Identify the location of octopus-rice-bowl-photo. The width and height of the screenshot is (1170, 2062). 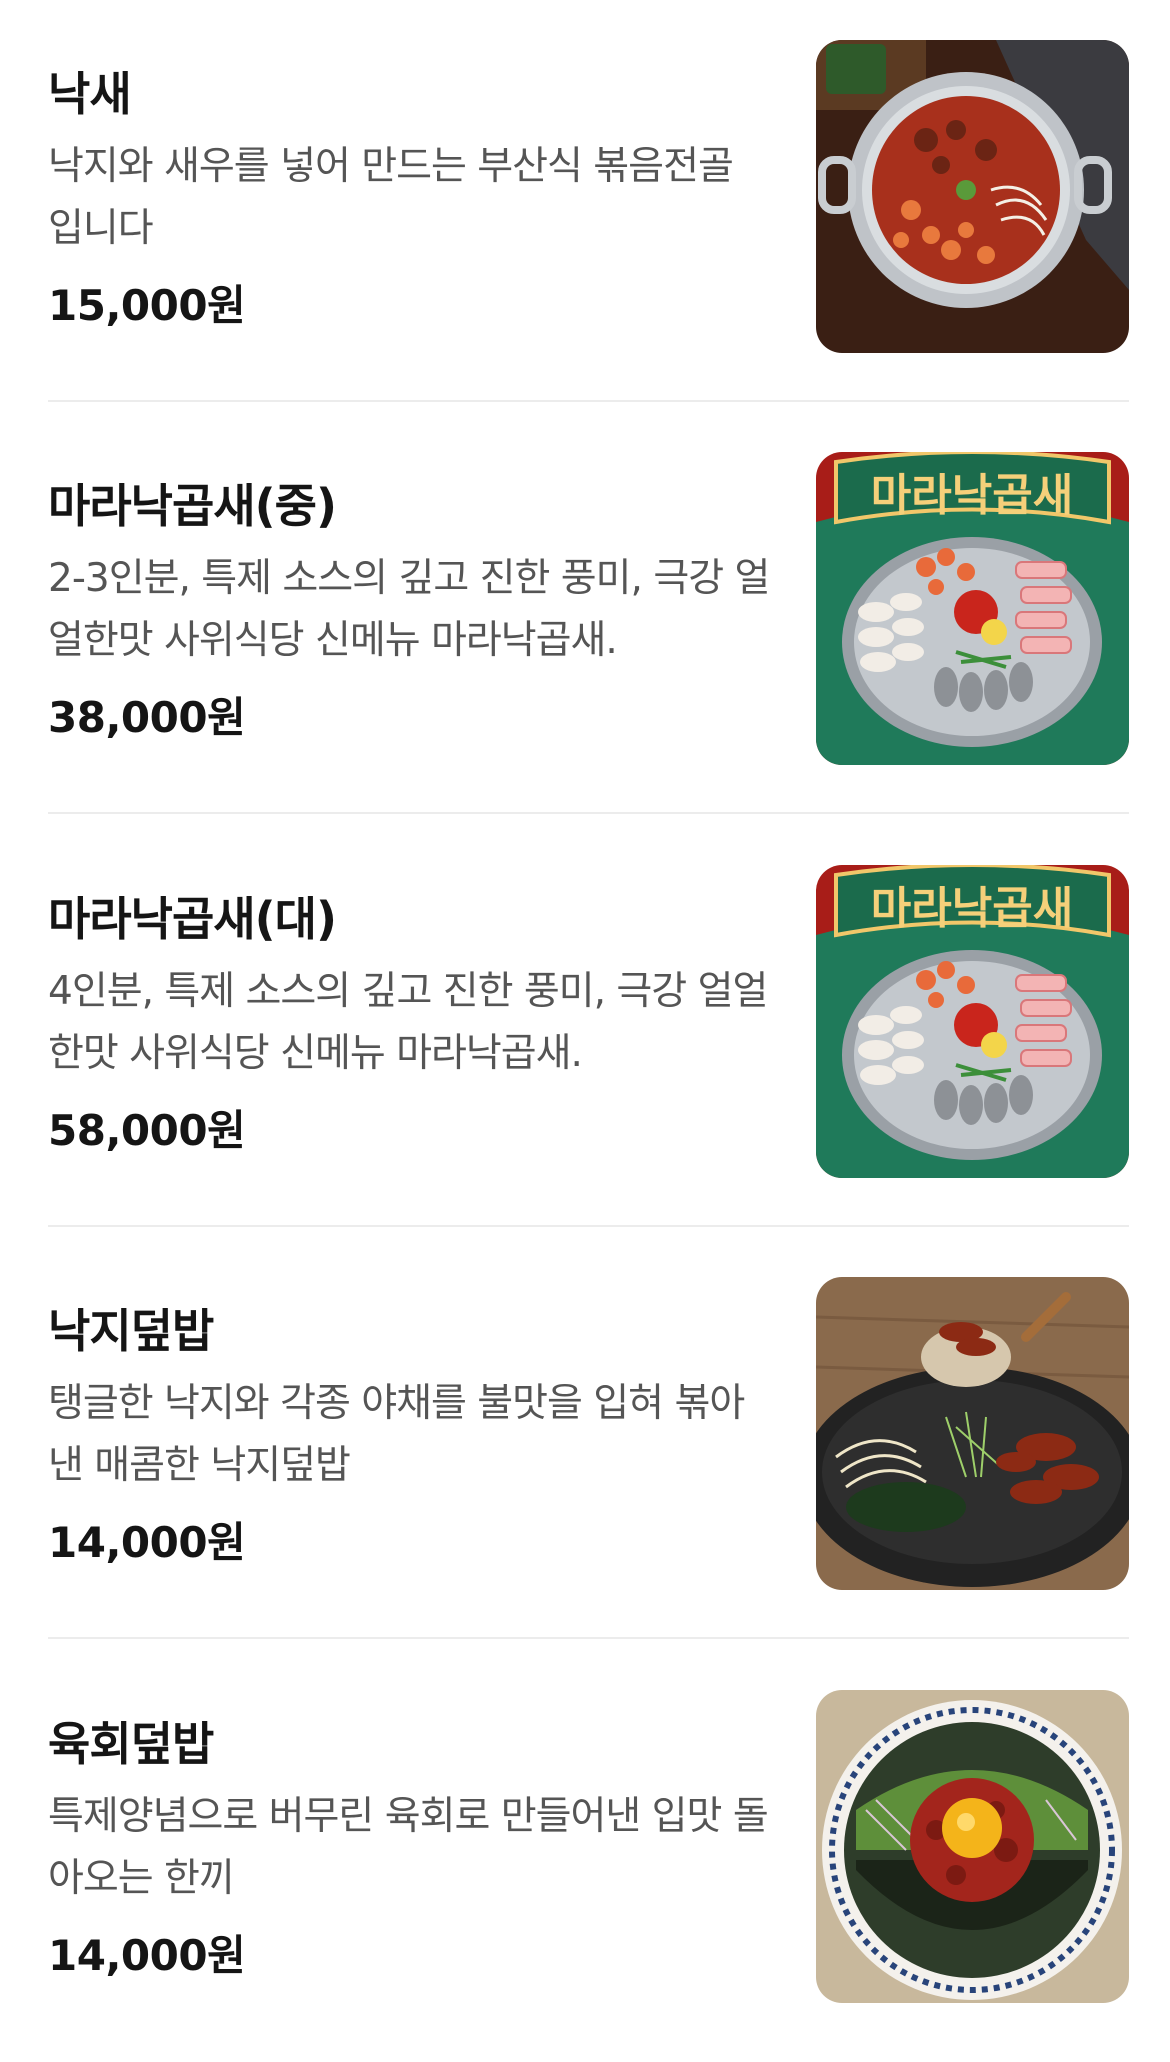
(972, 1433).